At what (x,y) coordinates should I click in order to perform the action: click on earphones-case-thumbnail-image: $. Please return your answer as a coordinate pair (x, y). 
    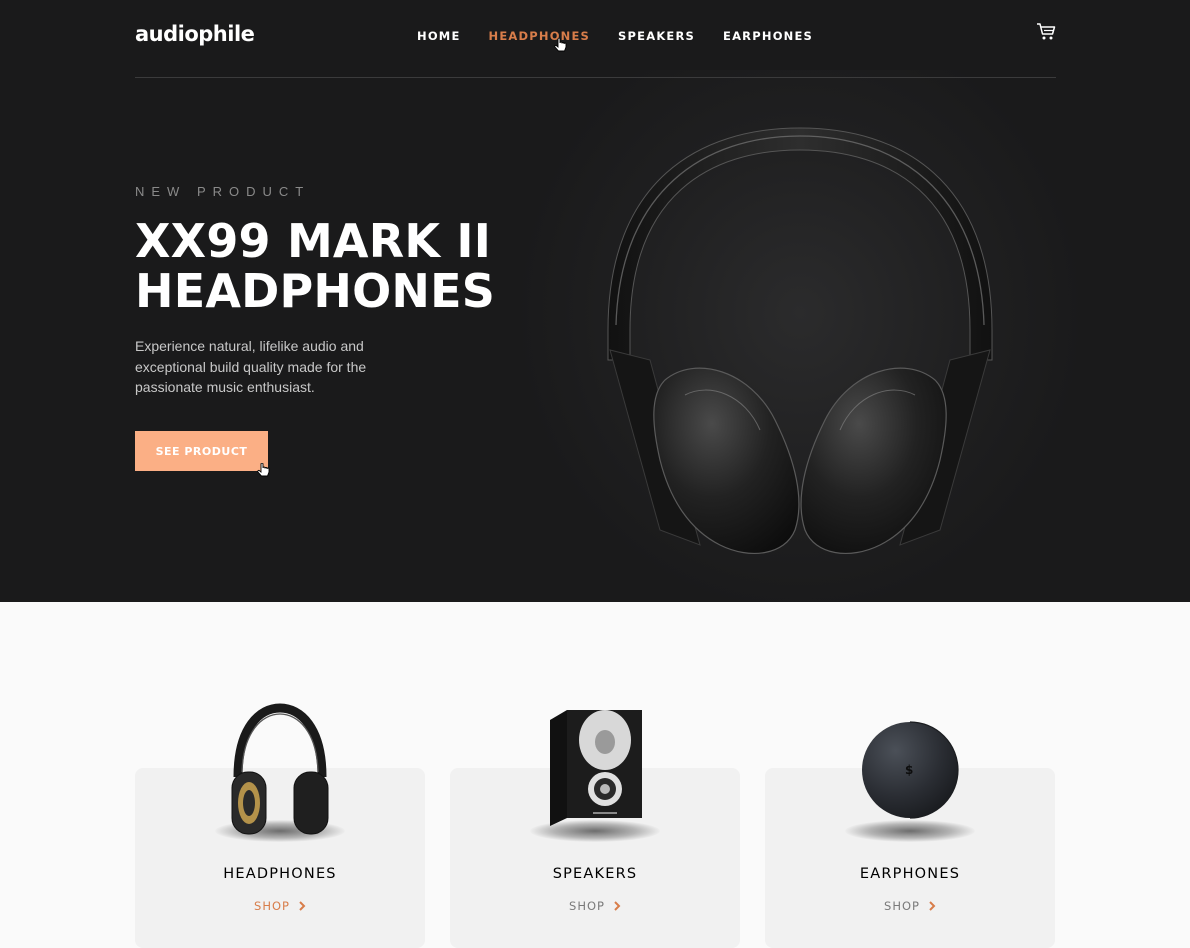
    Looking at the image, I should click on (910, 770).